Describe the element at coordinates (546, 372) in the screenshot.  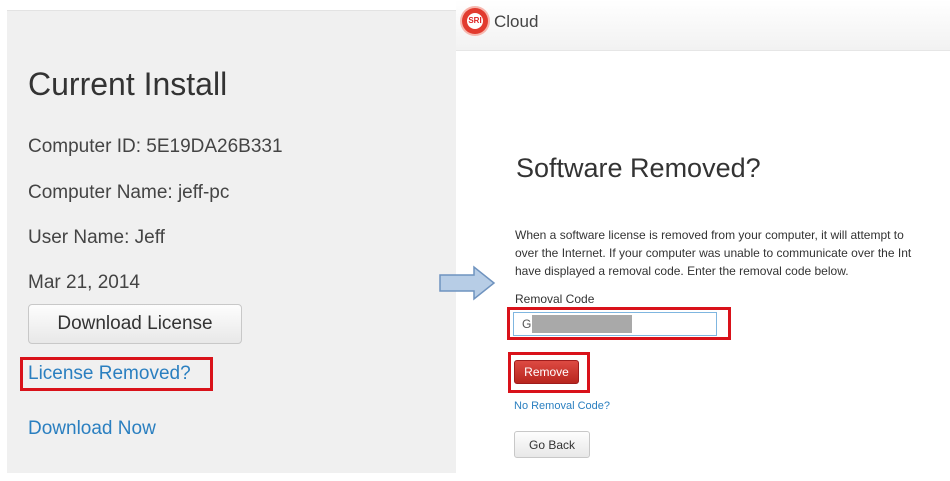
I see `remove-button: Remove` at that location.